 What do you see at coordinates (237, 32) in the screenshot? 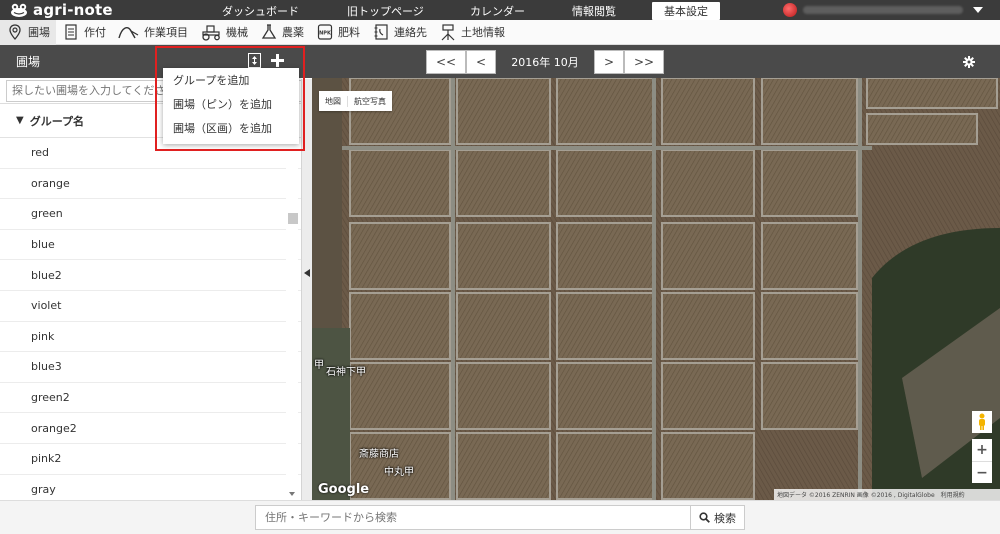
I see `menu-item-label: 機械` at bounding box center [237, 32].